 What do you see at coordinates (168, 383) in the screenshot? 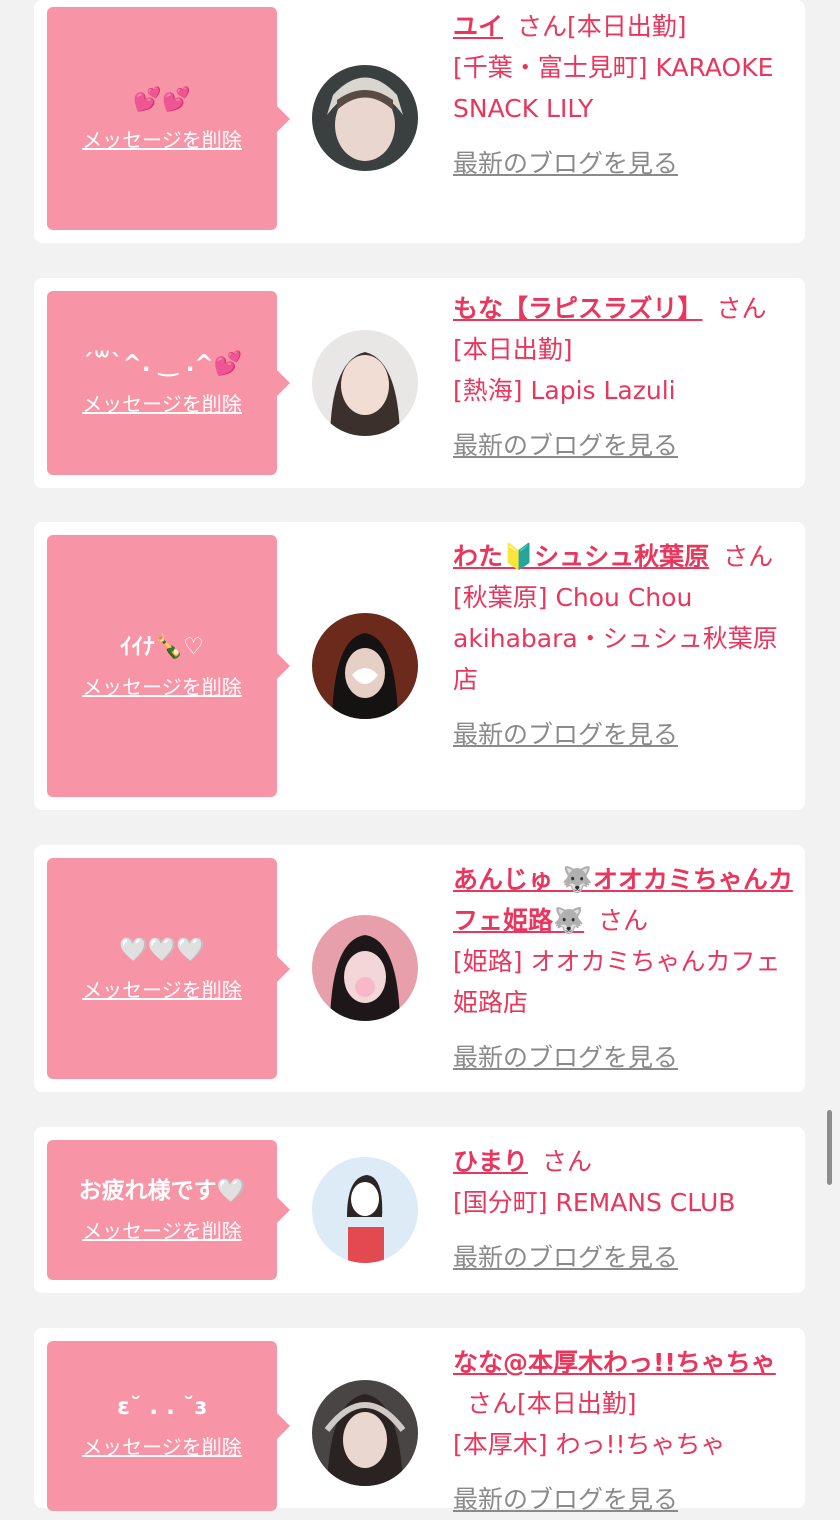
I see `message-bubble: ˊ꒳ˋ^. ‿ .^💕 メッセージを削除` at bounding box center [168, 383].